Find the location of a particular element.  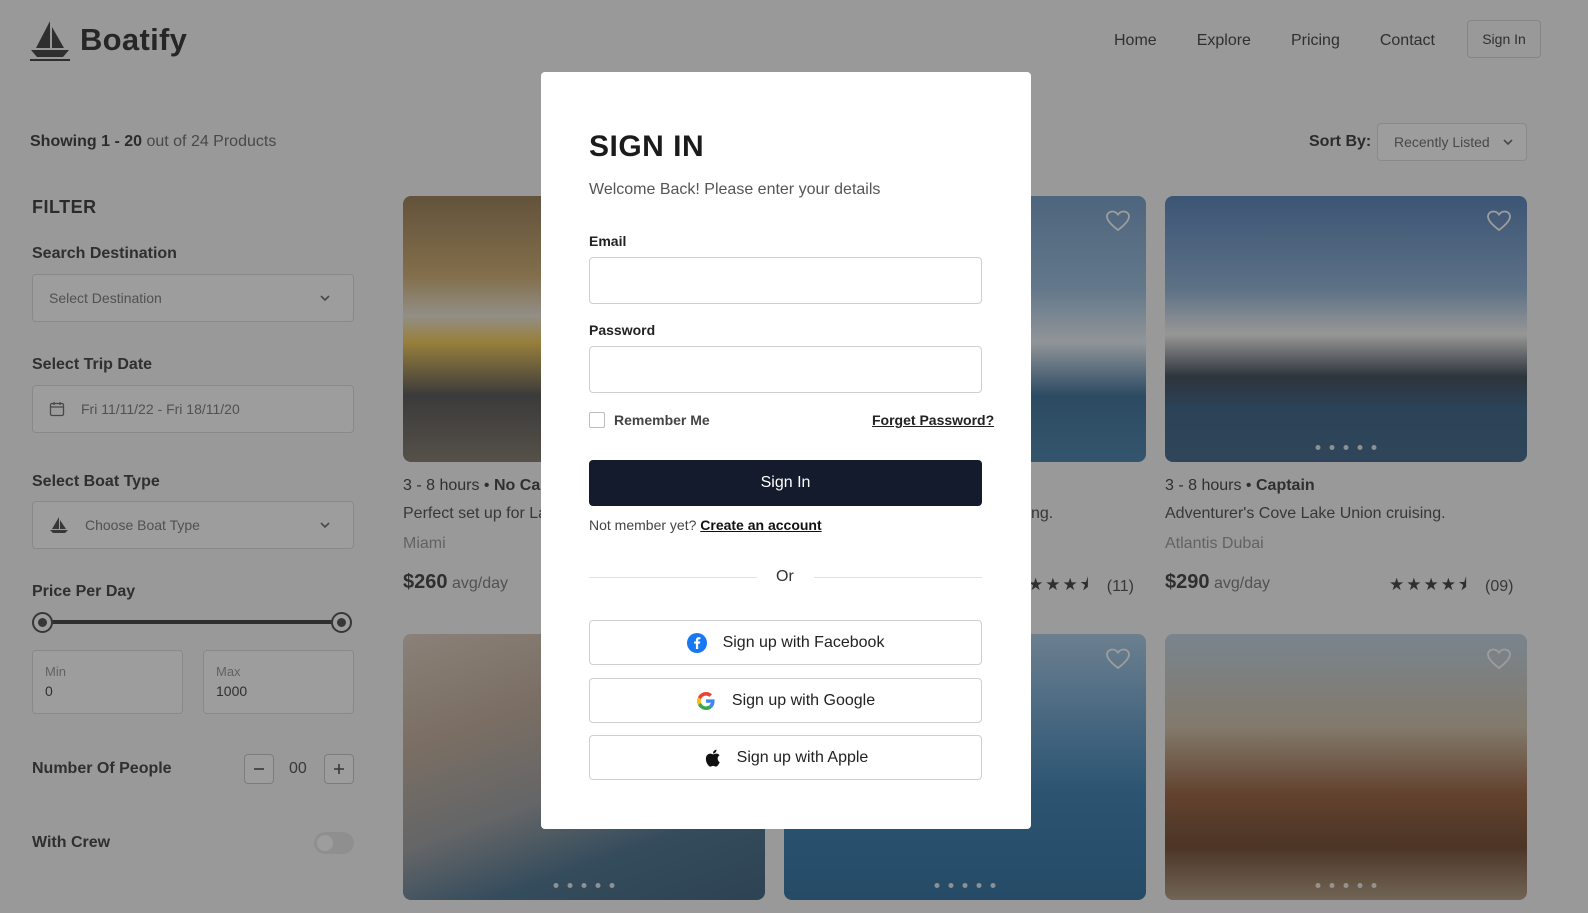

facebook-signup-label: Sign up with Facebook is located at coordinates (803, 642).